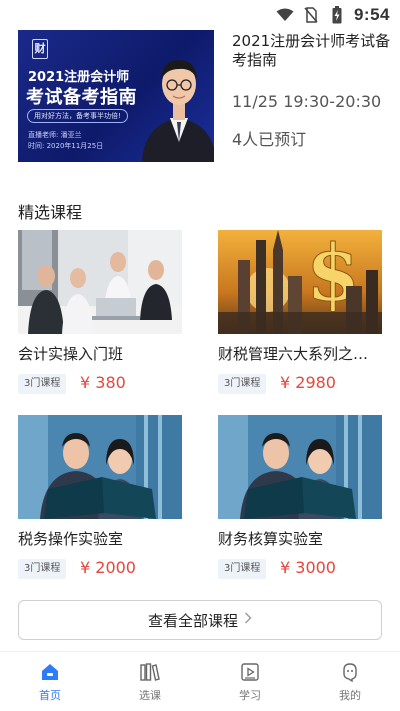 The image size is (400, 711). What do you see at coordinates (308, 567) in the screenshot?
I see `course-price: ¥ 3000` at bounding box center [308, 567].